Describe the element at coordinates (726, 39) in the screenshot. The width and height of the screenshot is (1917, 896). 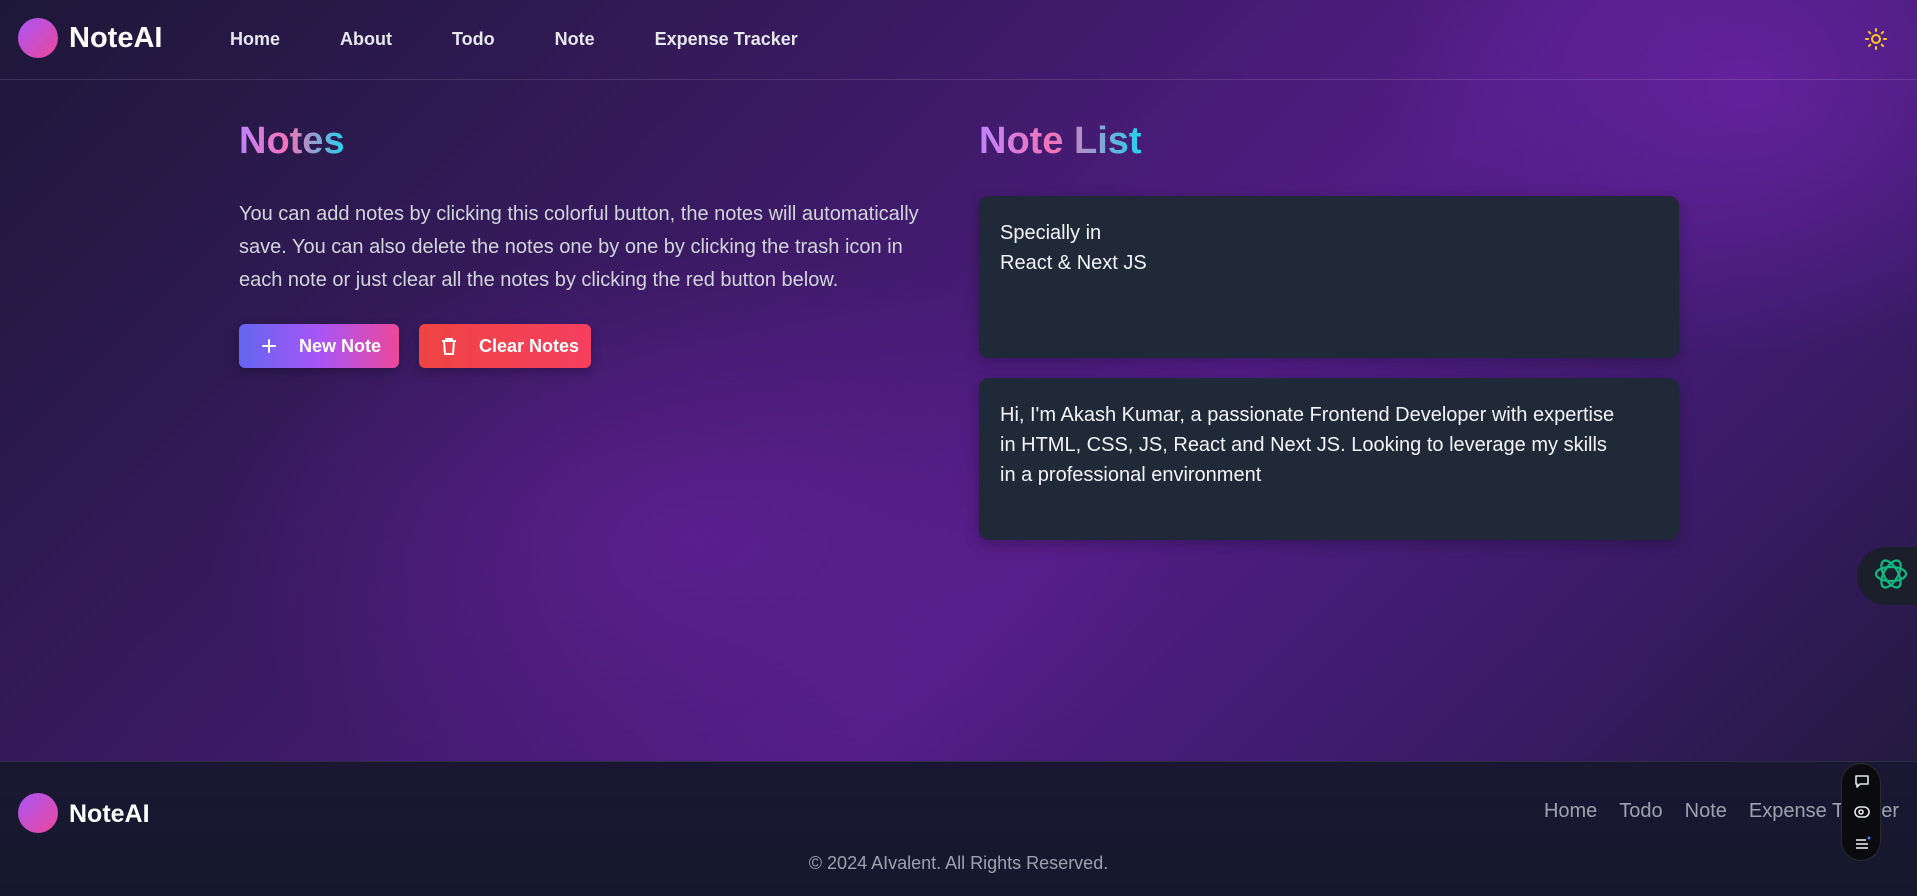
I see `nav-expense-tracker: Expense Tracker` at that location.